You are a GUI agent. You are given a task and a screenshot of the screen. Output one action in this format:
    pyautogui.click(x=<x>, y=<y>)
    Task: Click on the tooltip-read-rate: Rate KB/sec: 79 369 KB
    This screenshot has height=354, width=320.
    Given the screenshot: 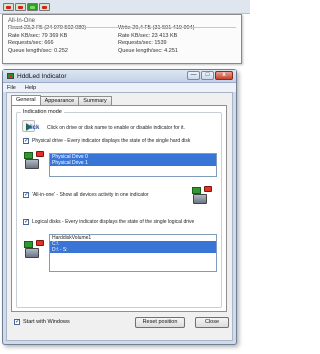 What is the action you would take?
    pyautogui.click(x=38, y=35)
    